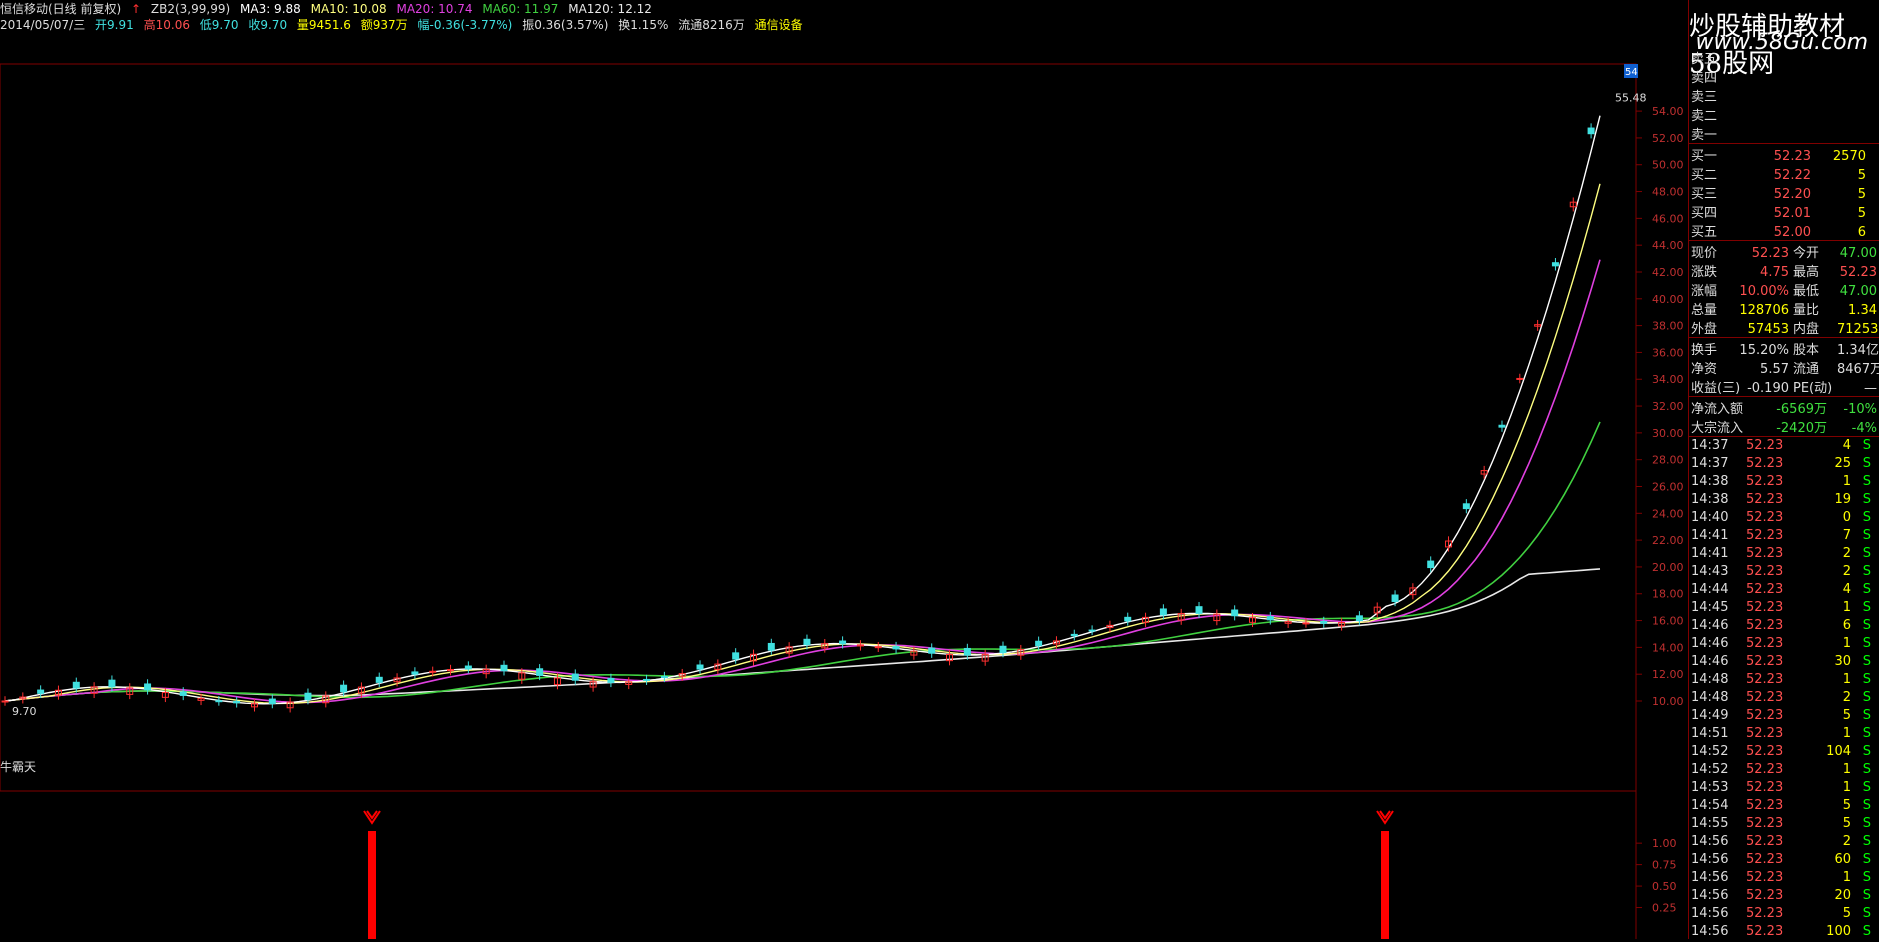 The width and height of the screenshot is (1879, 942). What do you see at coordinates (1721, 57) in the screenshot?
I see `sell-level-1: 卖五` at bounding box center [1721, 57].